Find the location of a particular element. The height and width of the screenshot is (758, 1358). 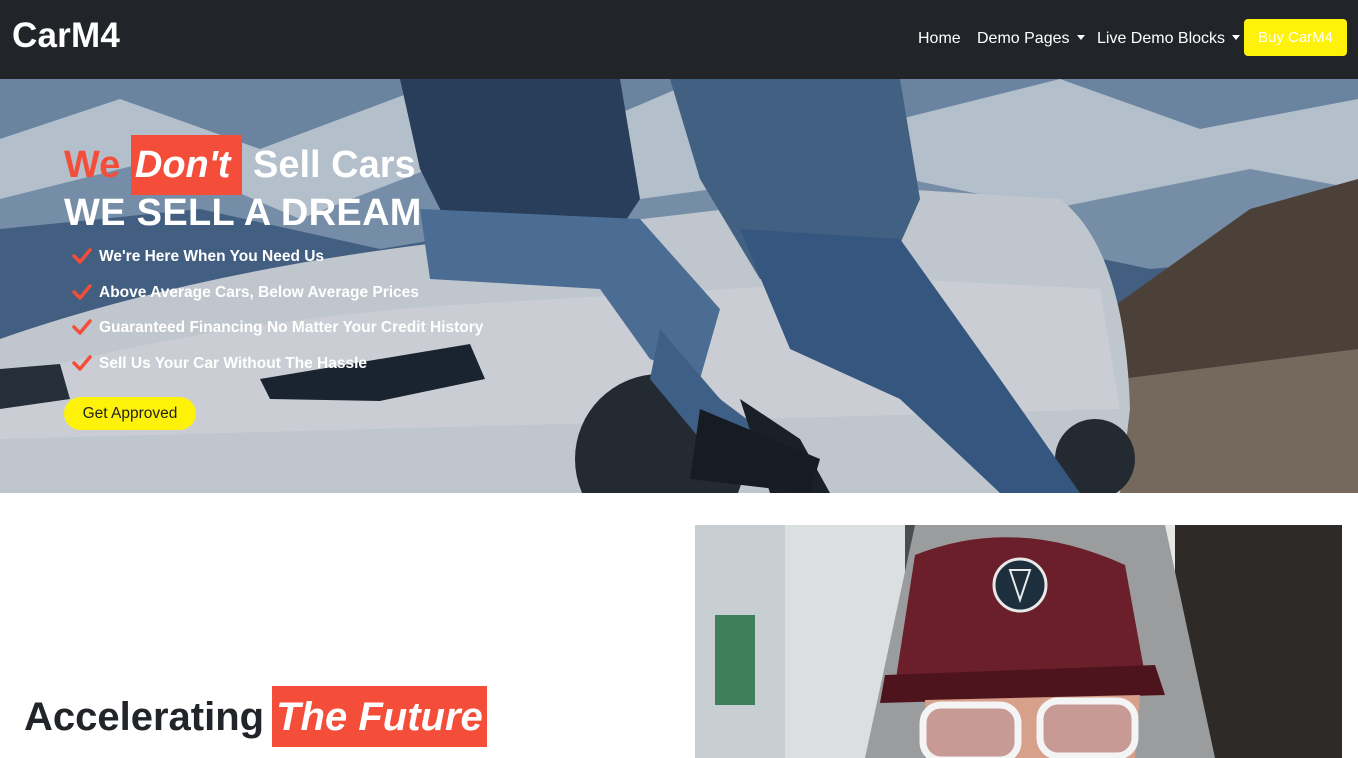

feature-text: Sell Us Your Car Without The Hassle is located at coordinates (233, 363).